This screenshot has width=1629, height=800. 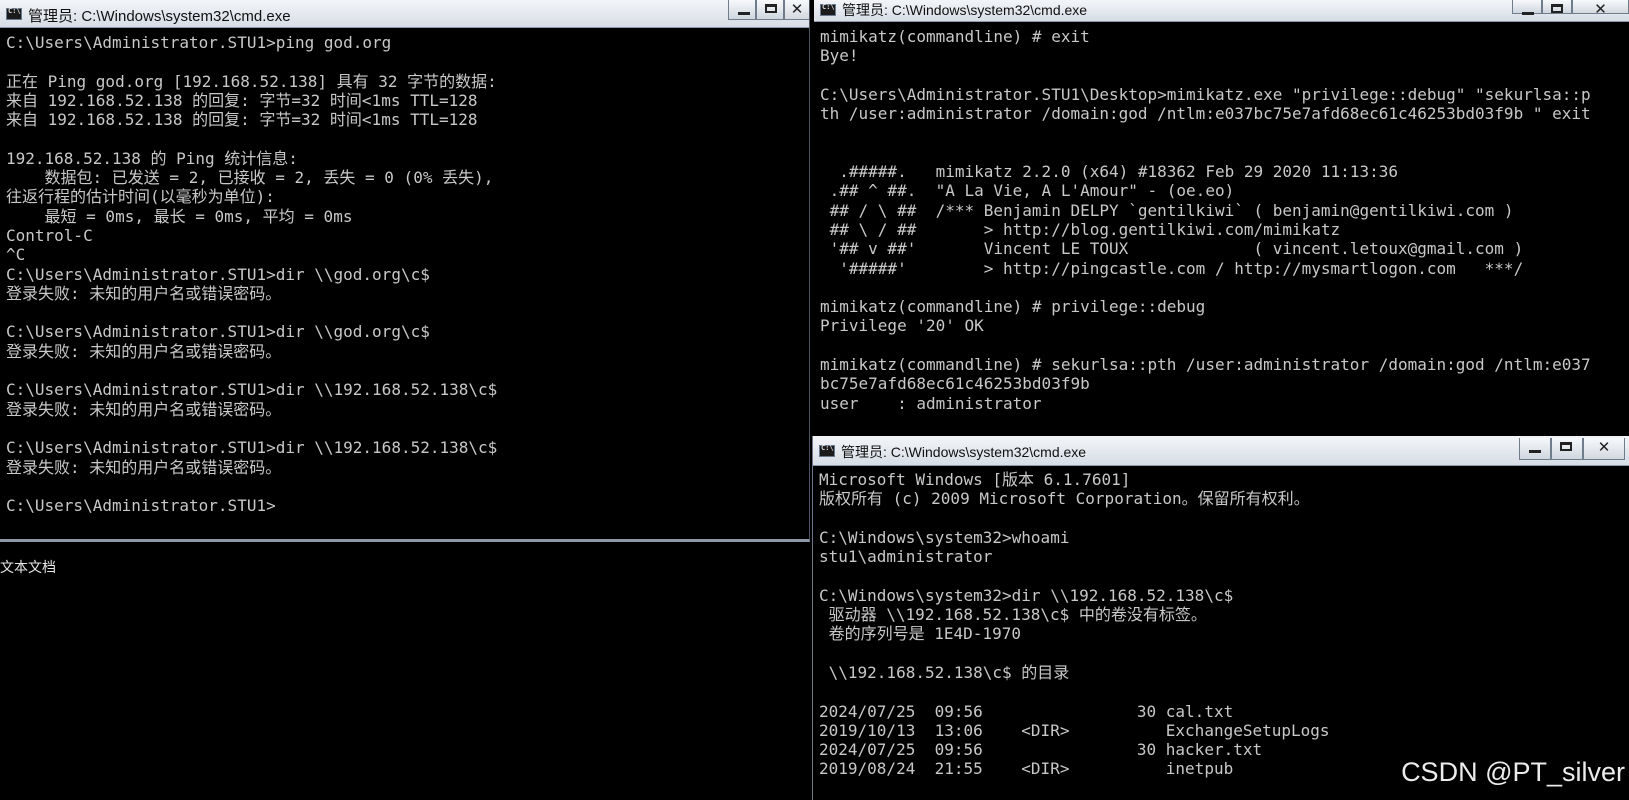 I want to click on console-line: 驱动器 \\192.168.52.138\c$ 中的卷没有标签。, so click(x=1013, y=615).